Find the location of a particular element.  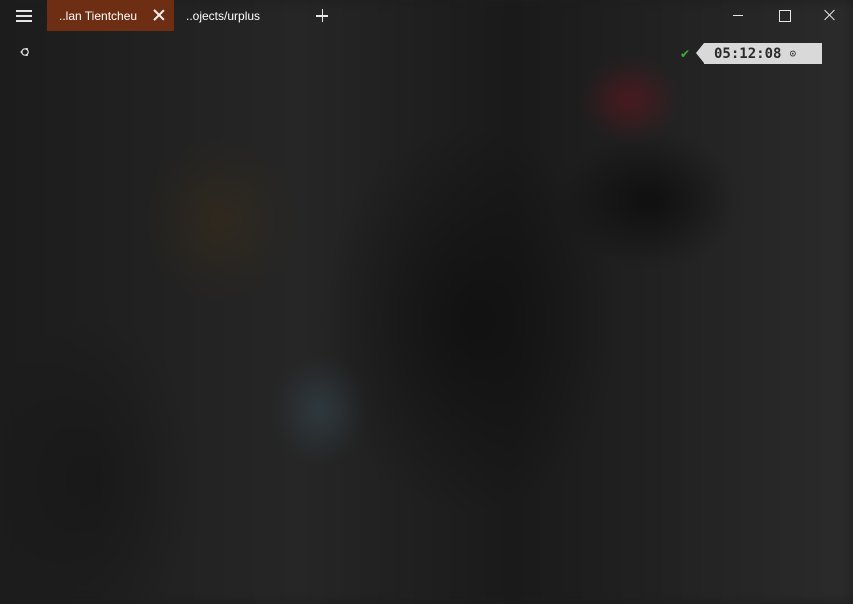

ubuntu-icon is located at coordinates (26, 53).